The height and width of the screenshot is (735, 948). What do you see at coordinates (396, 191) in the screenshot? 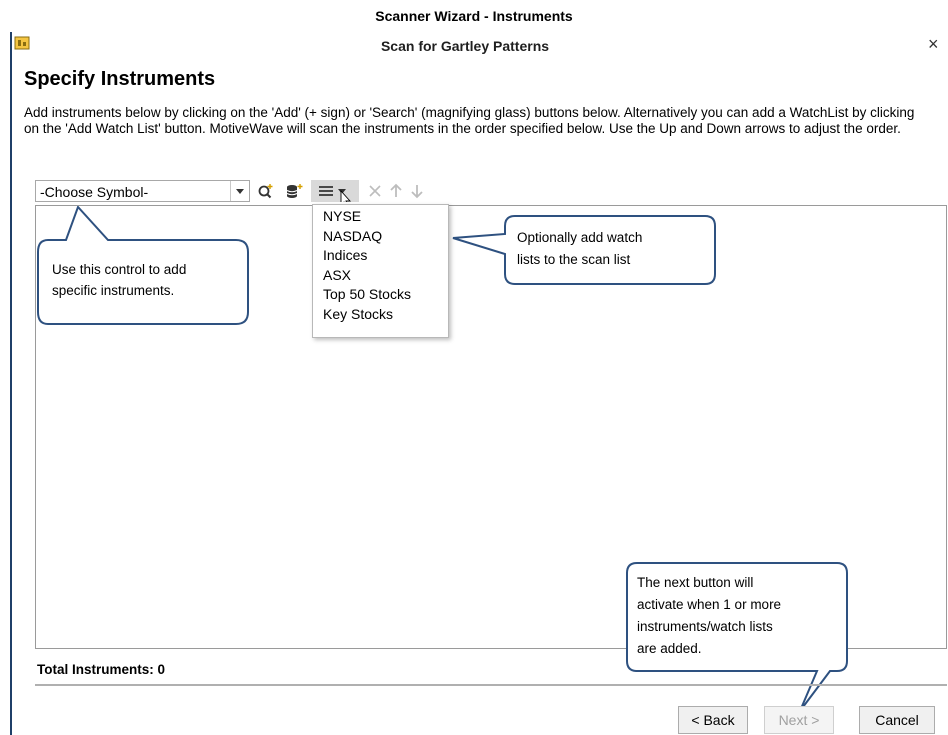
I see `move-up-icon` at bounding box center [396, 191].